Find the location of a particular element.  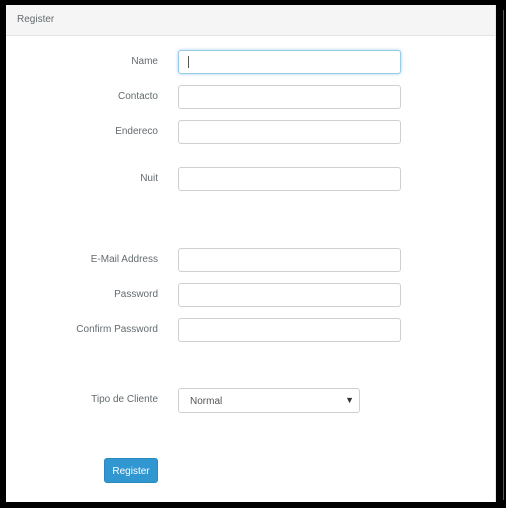

nuit-label: Nuit is located at coordinates (149, 178).